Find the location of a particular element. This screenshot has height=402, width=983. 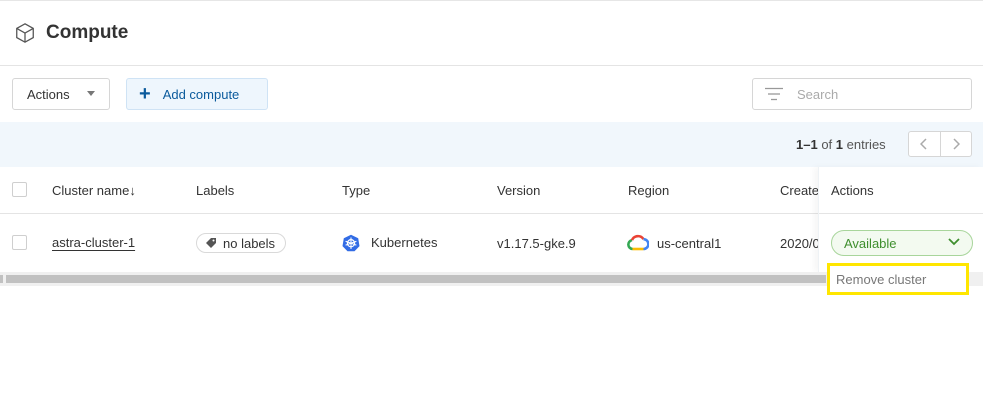

labels-chip-text: no labels is located at coordinates (249, 243).